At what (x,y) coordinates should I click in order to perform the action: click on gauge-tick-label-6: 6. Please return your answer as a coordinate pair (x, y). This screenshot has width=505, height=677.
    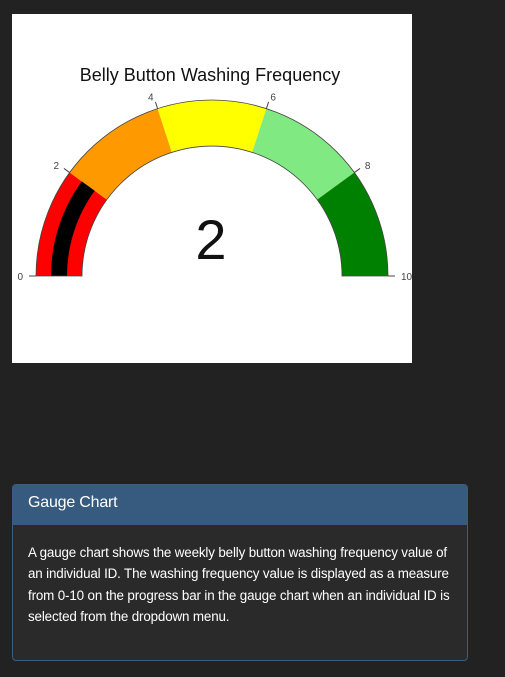
    Looking at the image, I should click on (273, 97).